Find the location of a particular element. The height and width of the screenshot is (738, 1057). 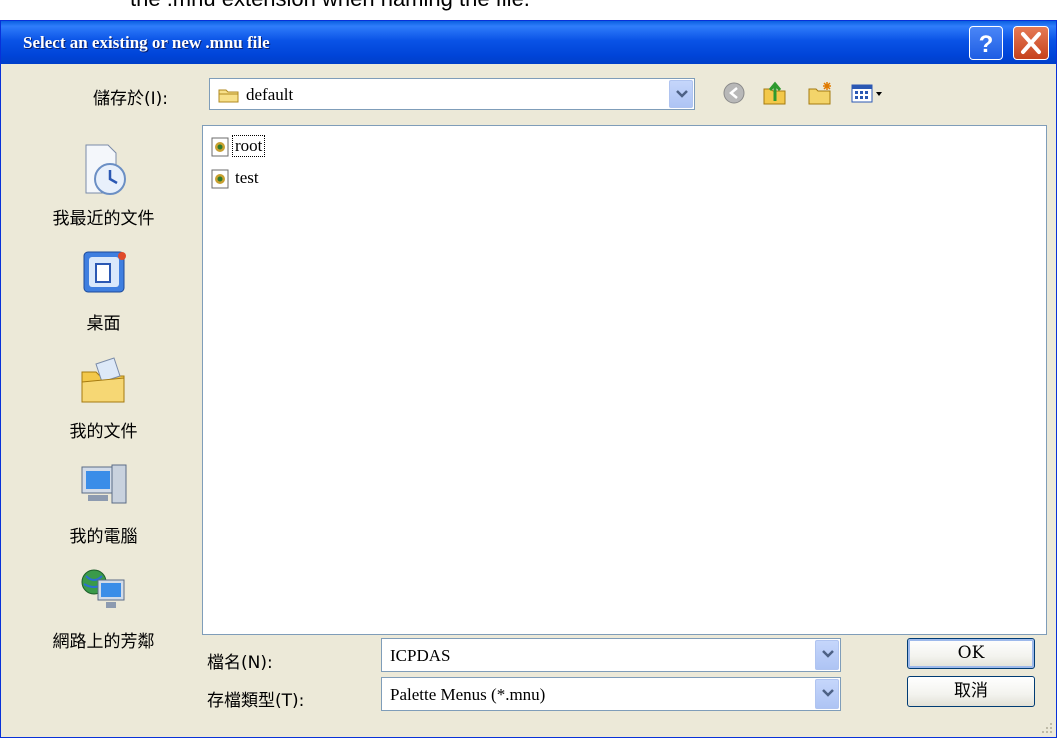

place-recent-documents: 我最近的文件 is located at coordinates (103, 184).